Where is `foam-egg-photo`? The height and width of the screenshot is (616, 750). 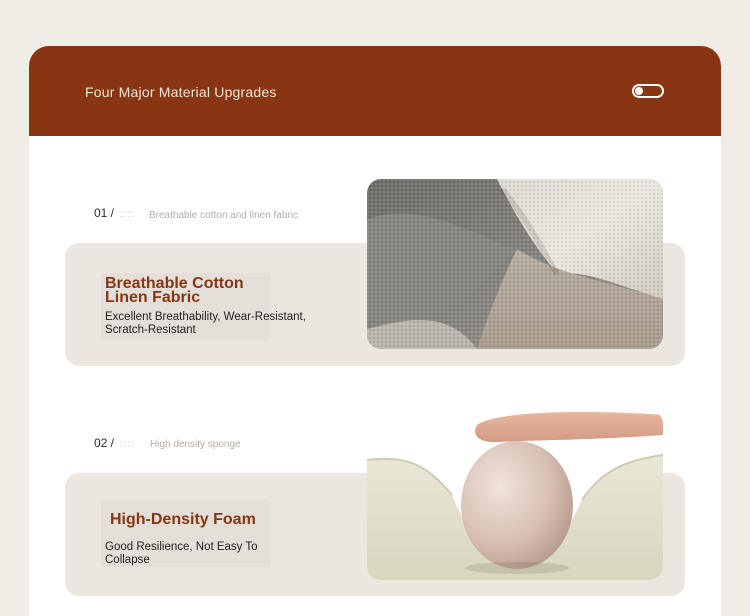 foam-egg-photo is located at coordinates (515, 495).